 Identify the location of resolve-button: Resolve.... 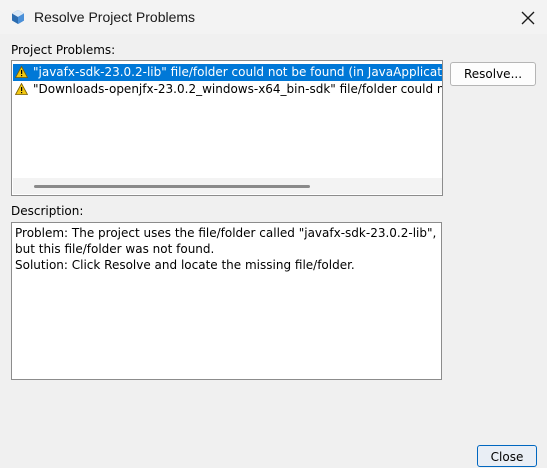
(493, 74).